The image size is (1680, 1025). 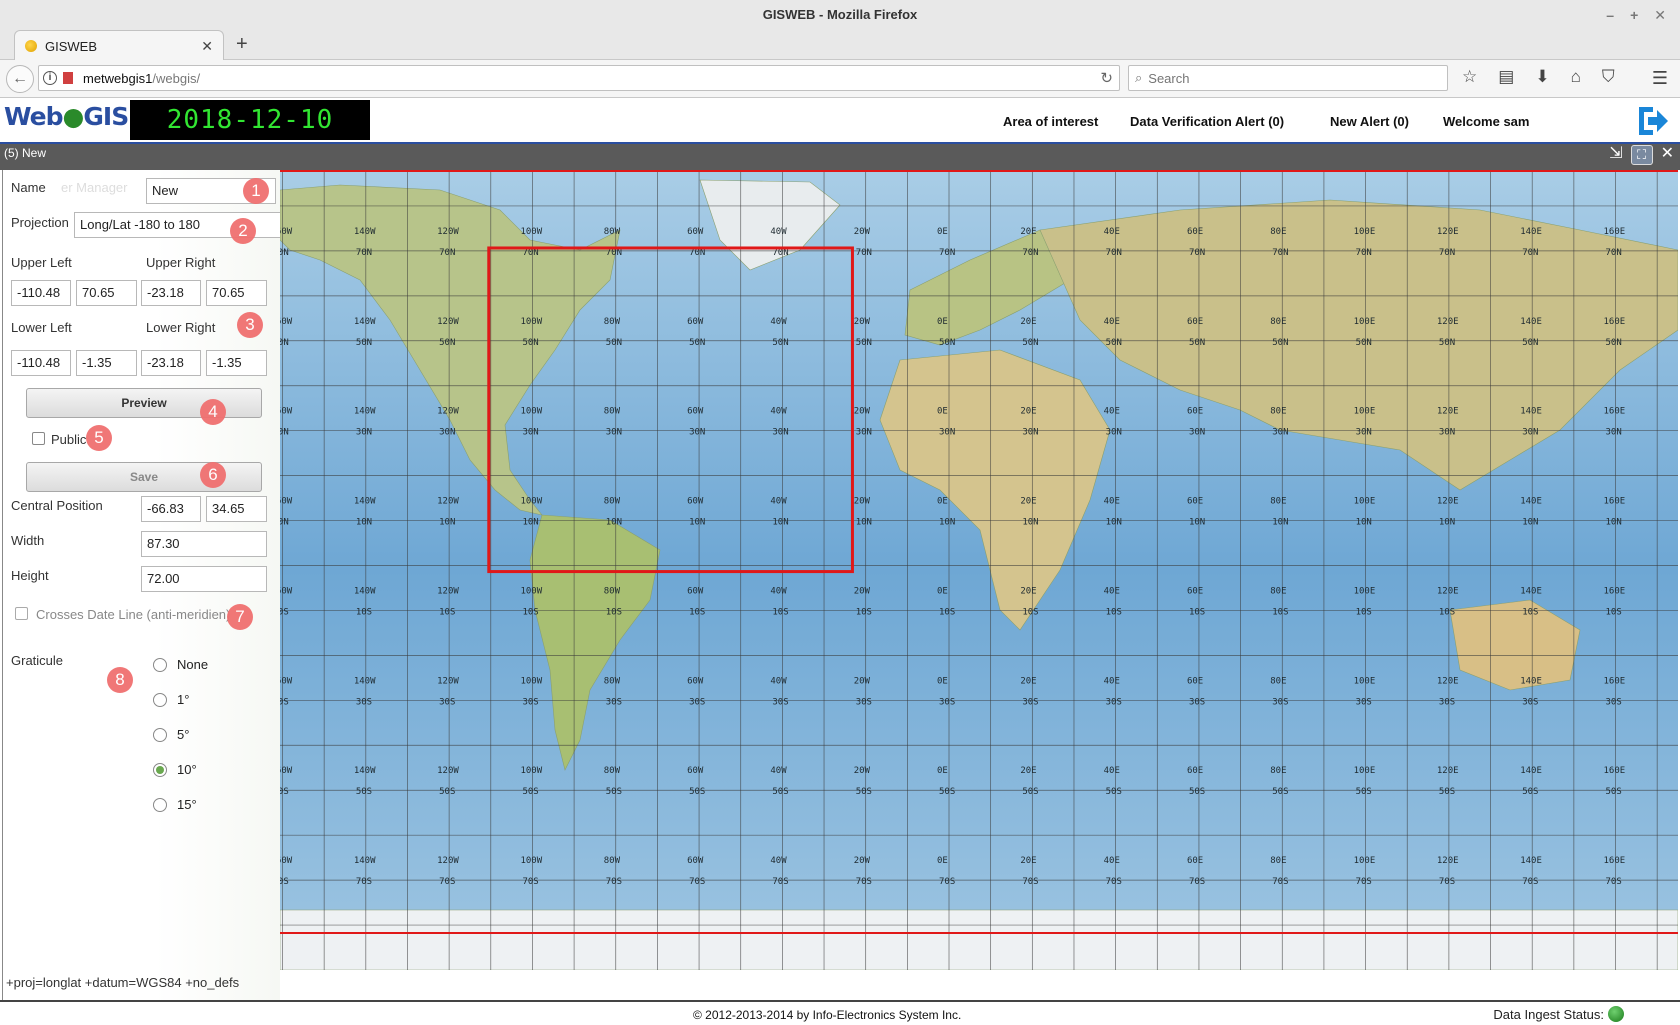 I want to click on ingest-status-icon, so click(x=1616, y=1014).